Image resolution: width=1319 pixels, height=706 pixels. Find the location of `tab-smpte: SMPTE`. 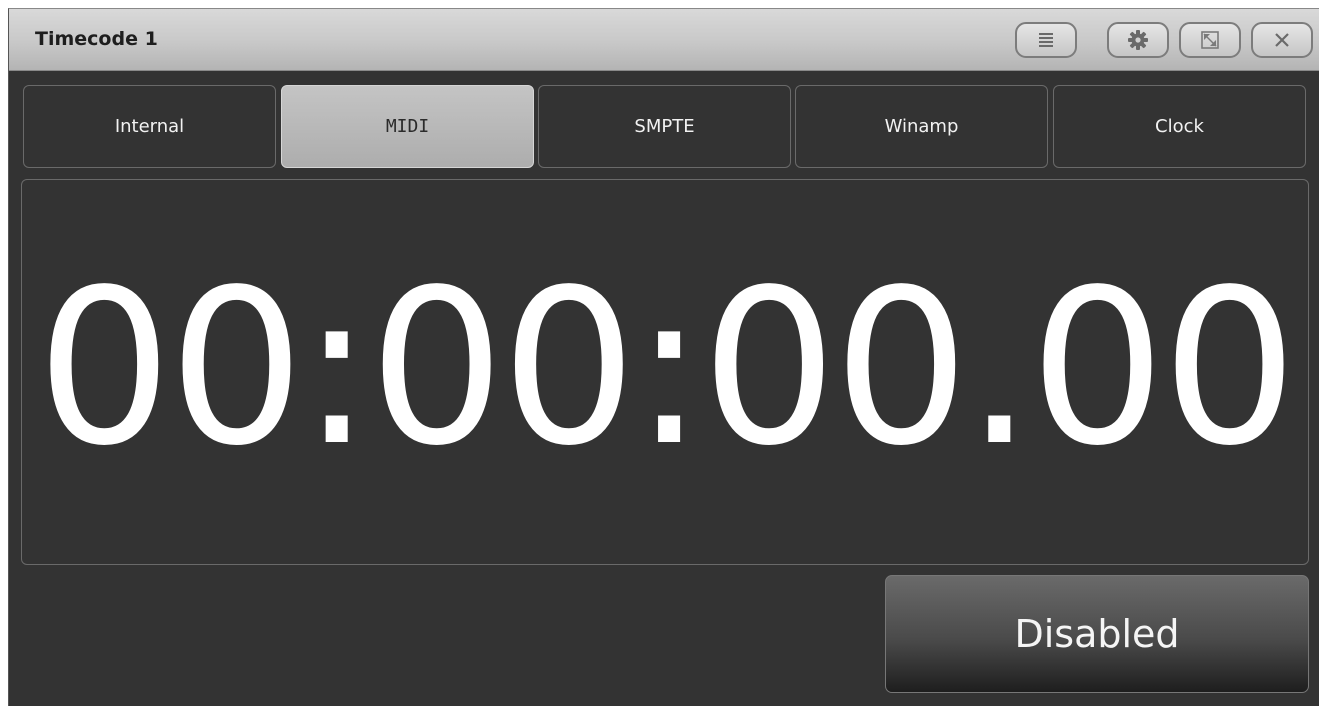

tab-smpte: SMPTE is located at coordinates (664, 126).